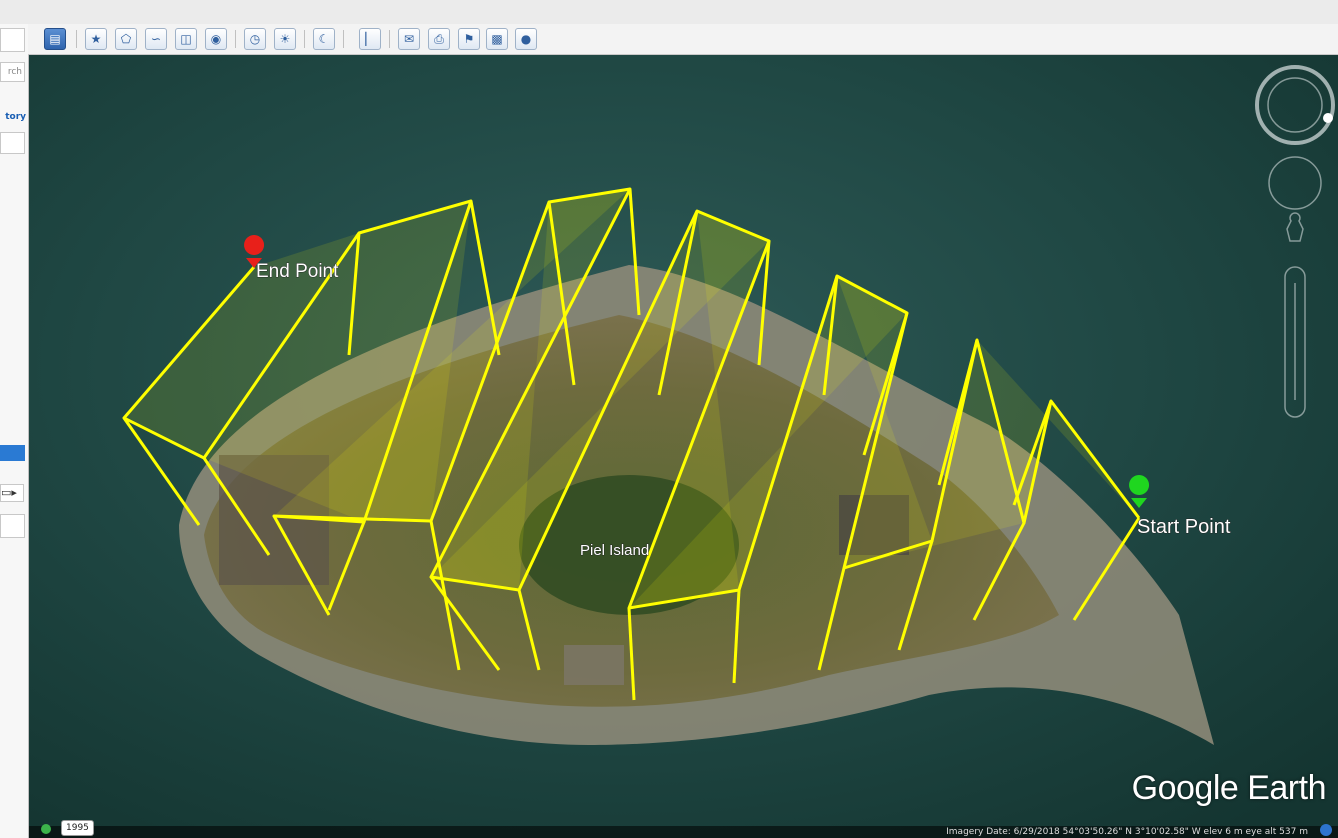  I want to click on tour-icon: ◉, so click(216, 39).